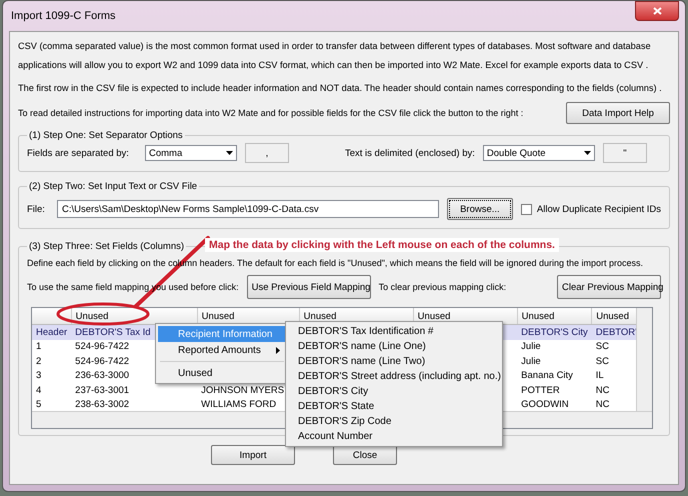 The width and height of the screenshot is (688, 496). What do you see at coordinates (335, 56) in the screenshot?
I see `instruction-text: CSV (comma separated value) is the most common format used in order to transfer data between different types of databases. Most software and database applications will allow you to export W2 and 1099 data into CSV format, which can then be imported into W2 Mate. Excel for example exports data to CSV .` at bounding box center [335, 56].